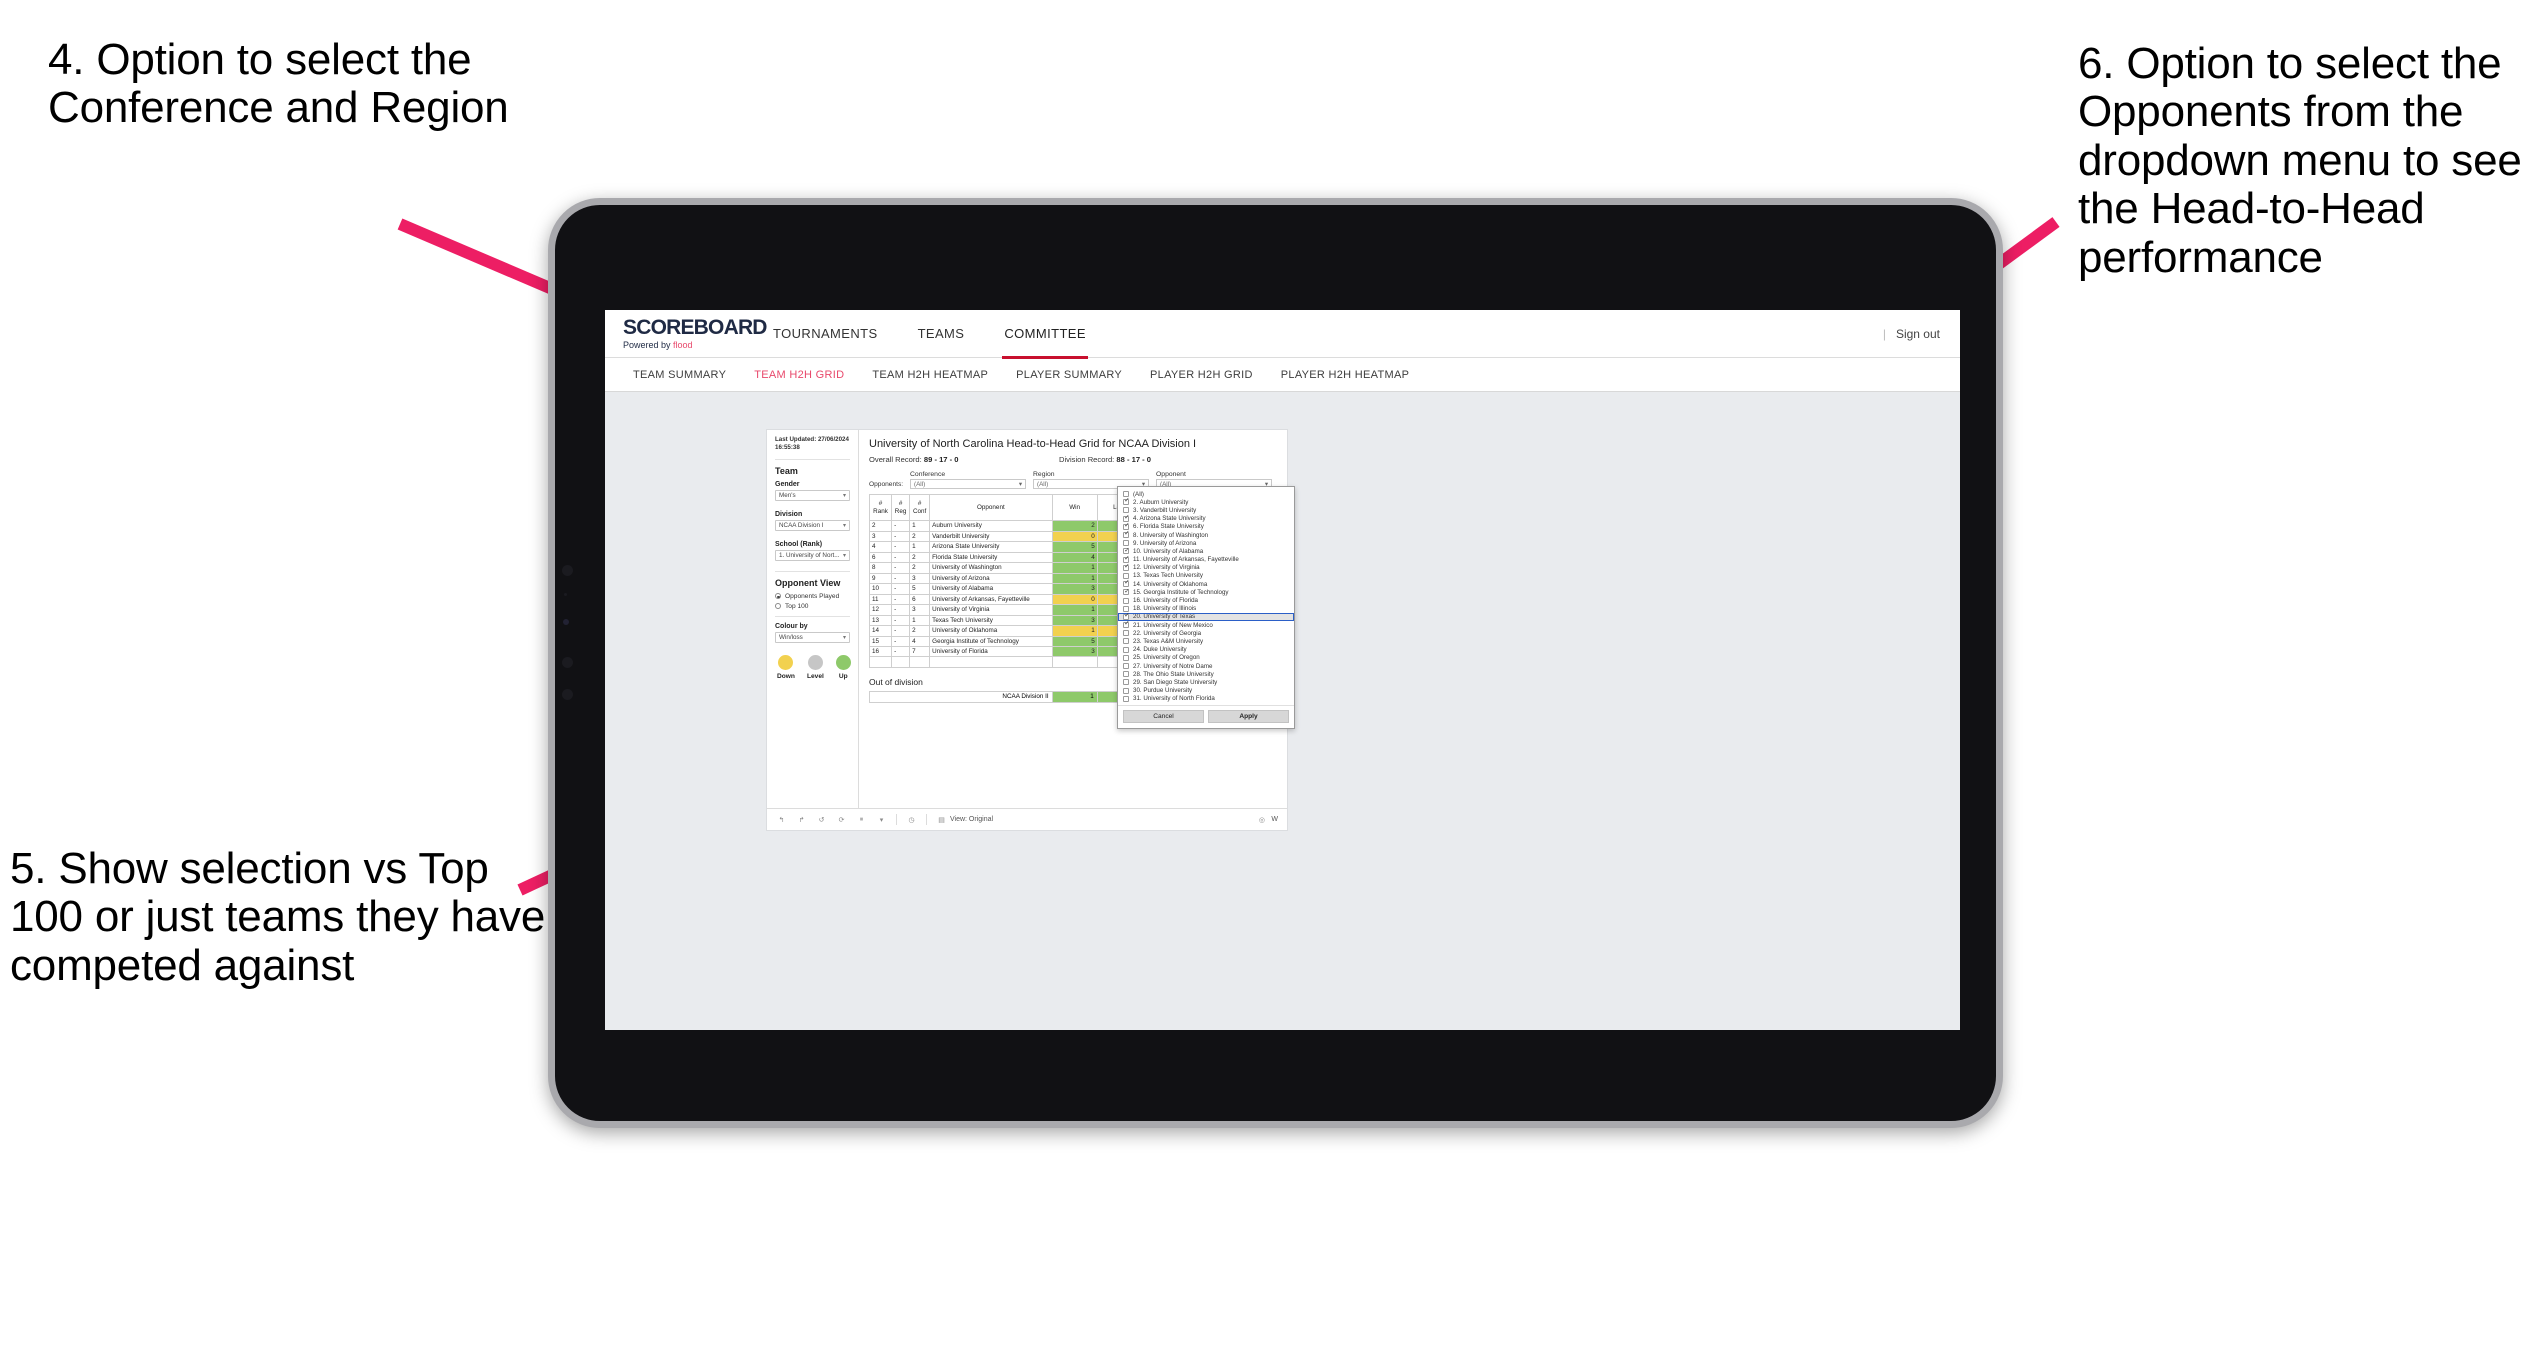  Describe the element at coordinates (1044, 474) in the screenshot. I see `region-filter-caption: Region` at that location.